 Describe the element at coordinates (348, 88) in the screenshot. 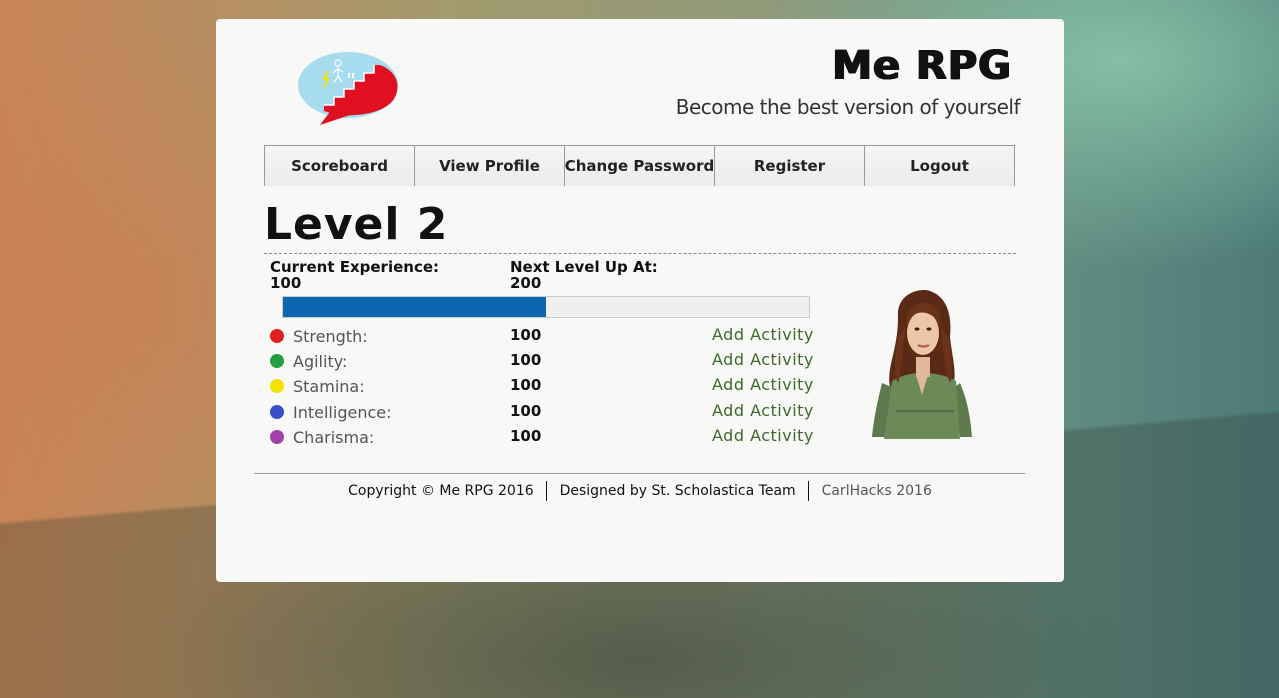

I see `stairs-logo-icon` at that location.